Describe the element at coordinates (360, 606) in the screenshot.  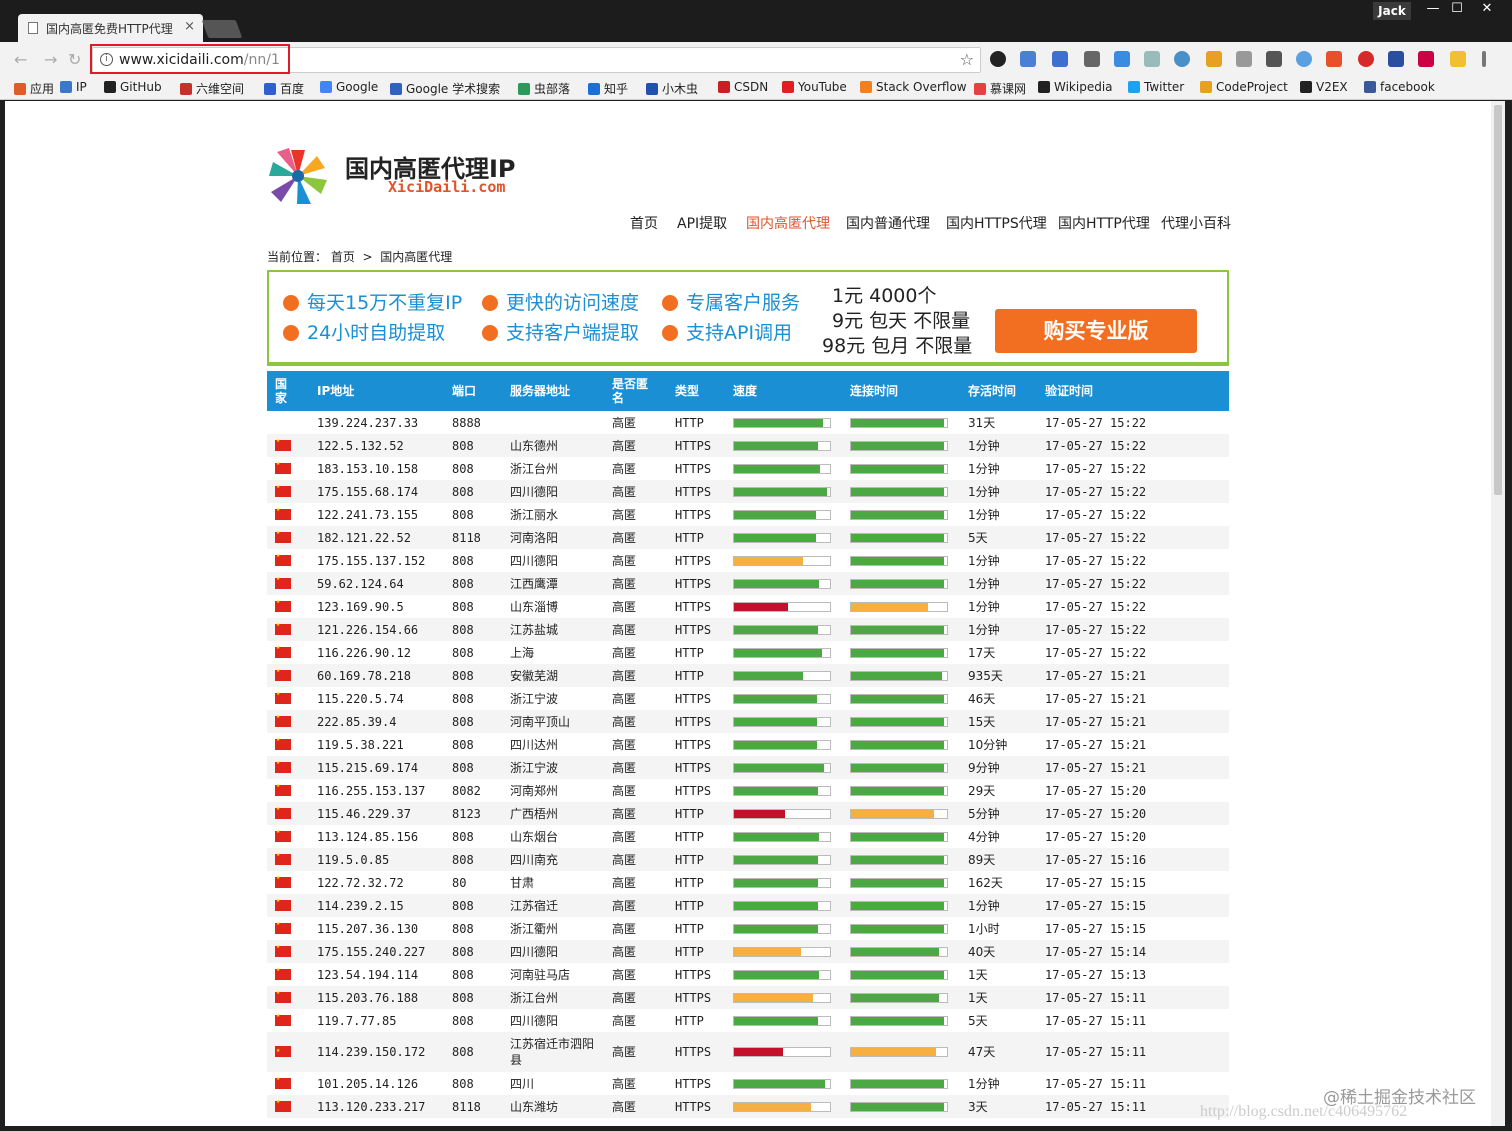
I see `ip-cell: 123.169.90.5` at that location.